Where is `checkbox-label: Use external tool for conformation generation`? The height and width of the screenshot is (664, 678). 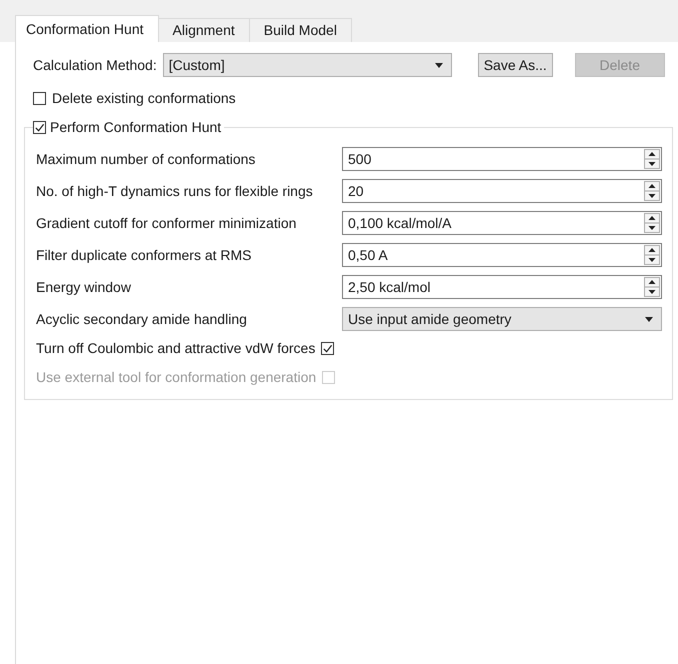 checkbox-label: Use external tool for conformation generation is located at coordinates (176, 377).